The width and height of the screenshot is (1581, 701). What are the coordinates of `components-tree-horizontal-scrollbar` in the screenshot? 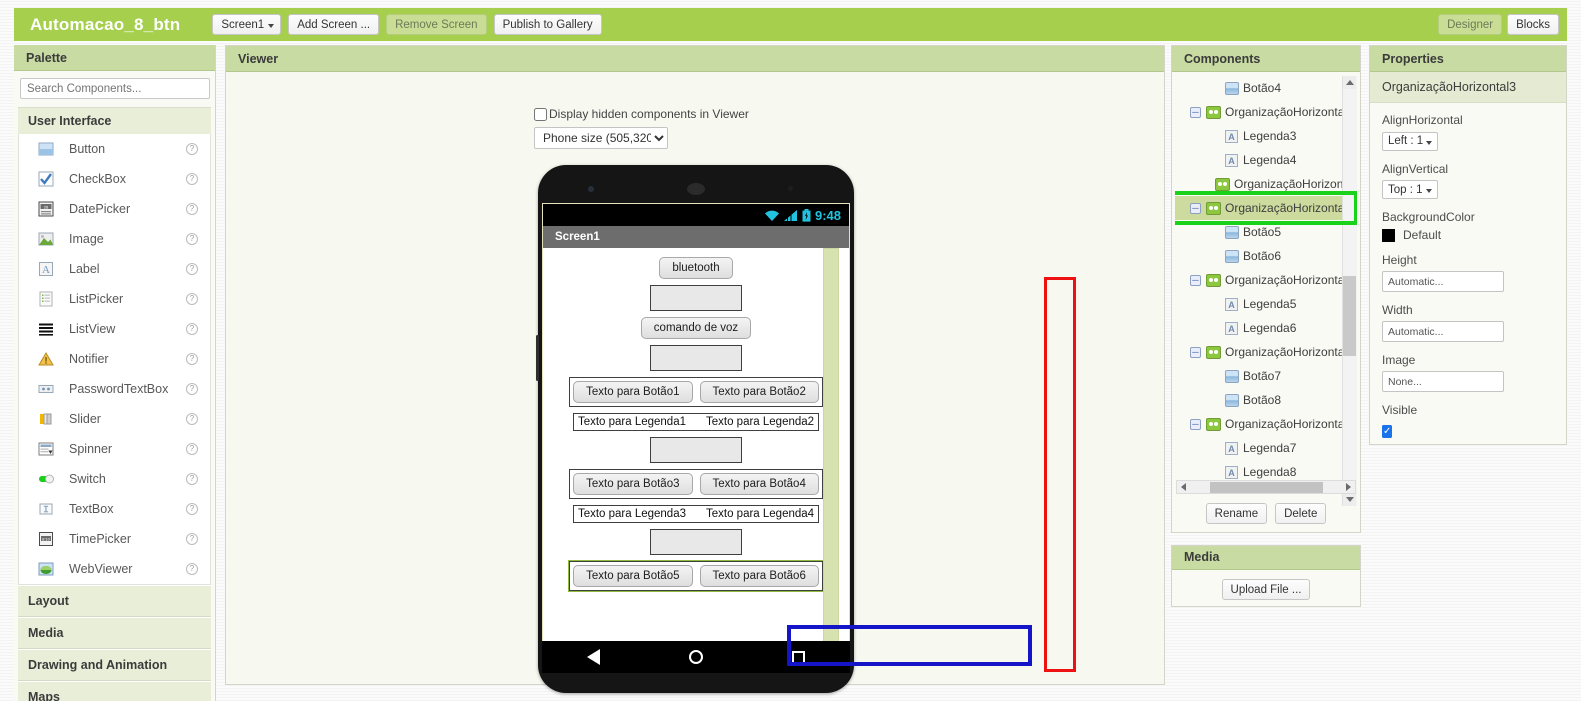 It's located at (1266, 487).